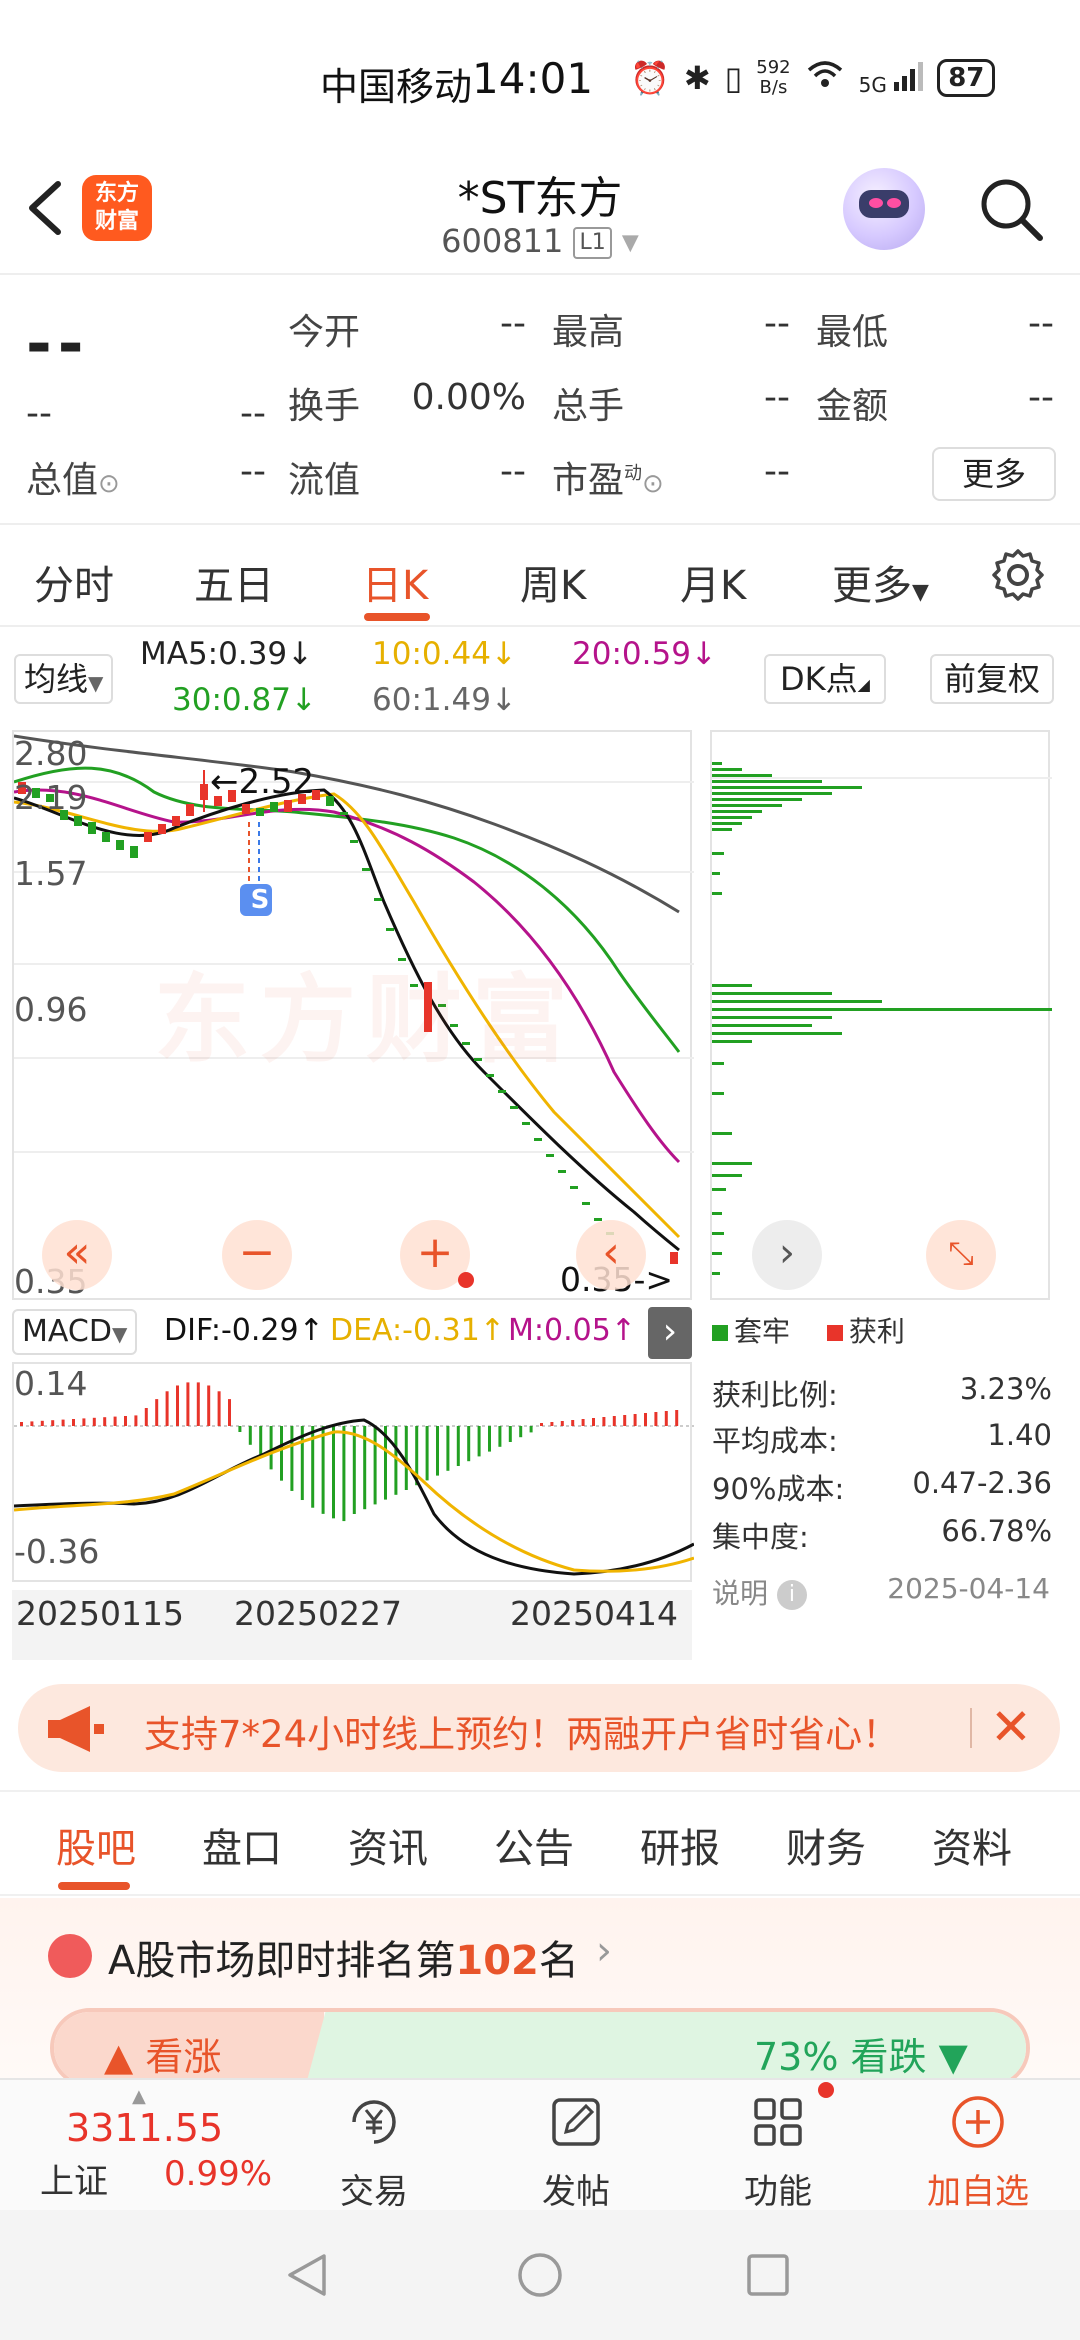  I want to click on trap-swatch, so click(720, 1333).